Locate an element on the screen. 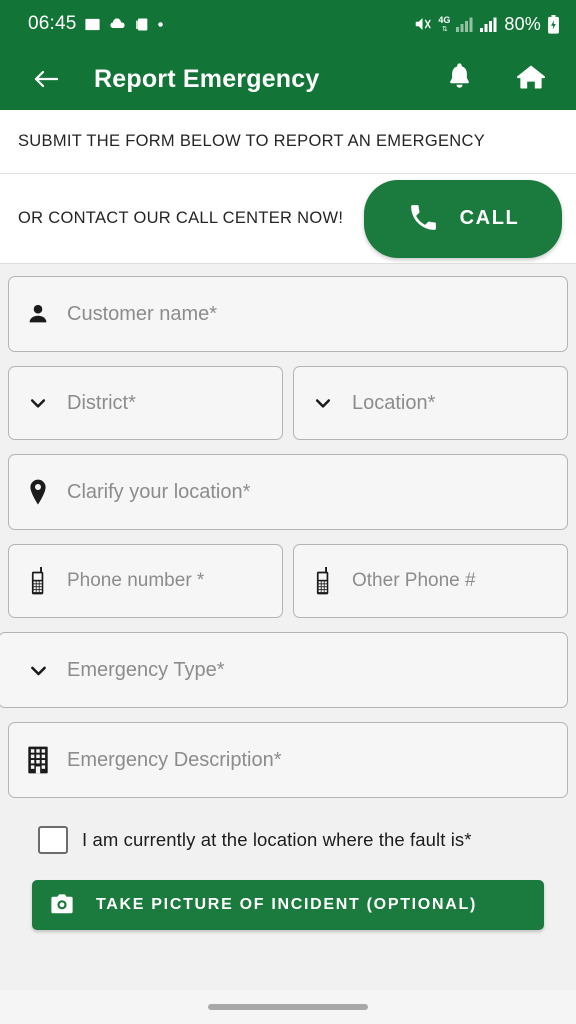 The height and width of the screenshot is (1024, 576). take-picture-button: TAKE PICTURE OF INCIDENT (OPTIONAL) is located at coordinates (288, 905).